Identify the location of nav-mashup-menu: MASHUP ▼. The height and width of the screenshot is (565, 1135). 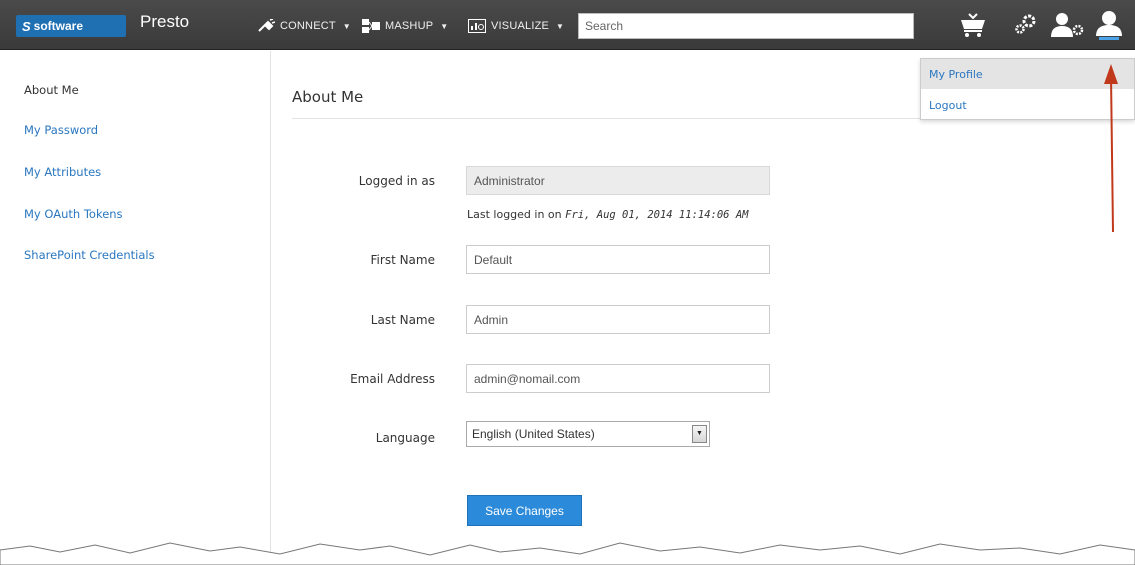
(405, 26).